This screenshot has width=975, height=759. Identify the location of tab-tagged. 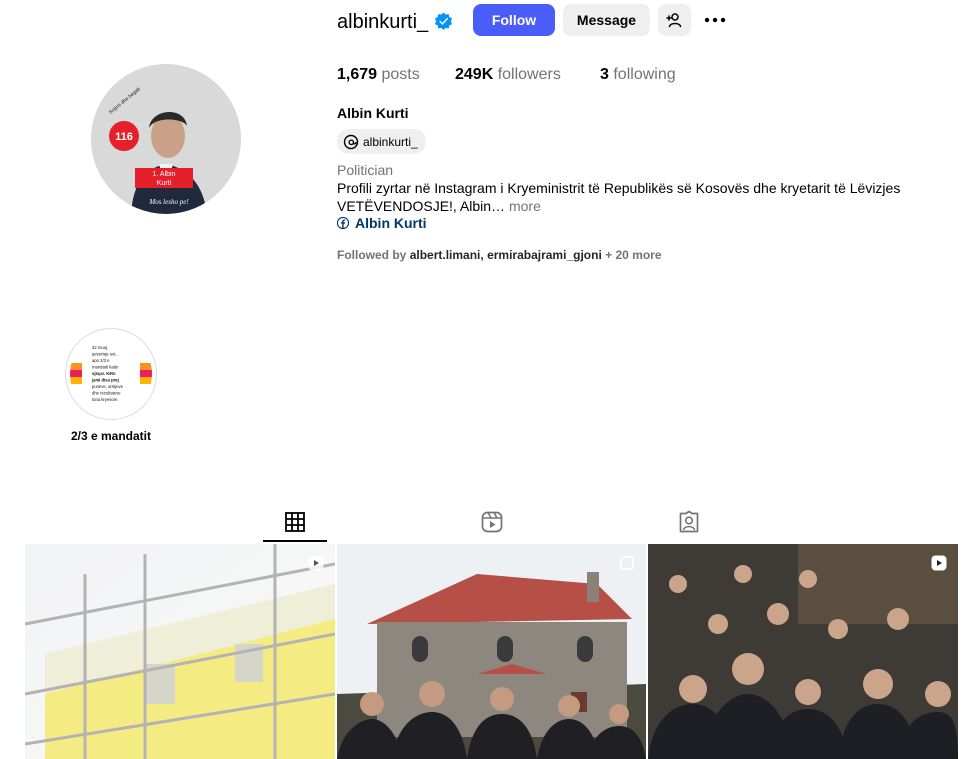
(689, 524).